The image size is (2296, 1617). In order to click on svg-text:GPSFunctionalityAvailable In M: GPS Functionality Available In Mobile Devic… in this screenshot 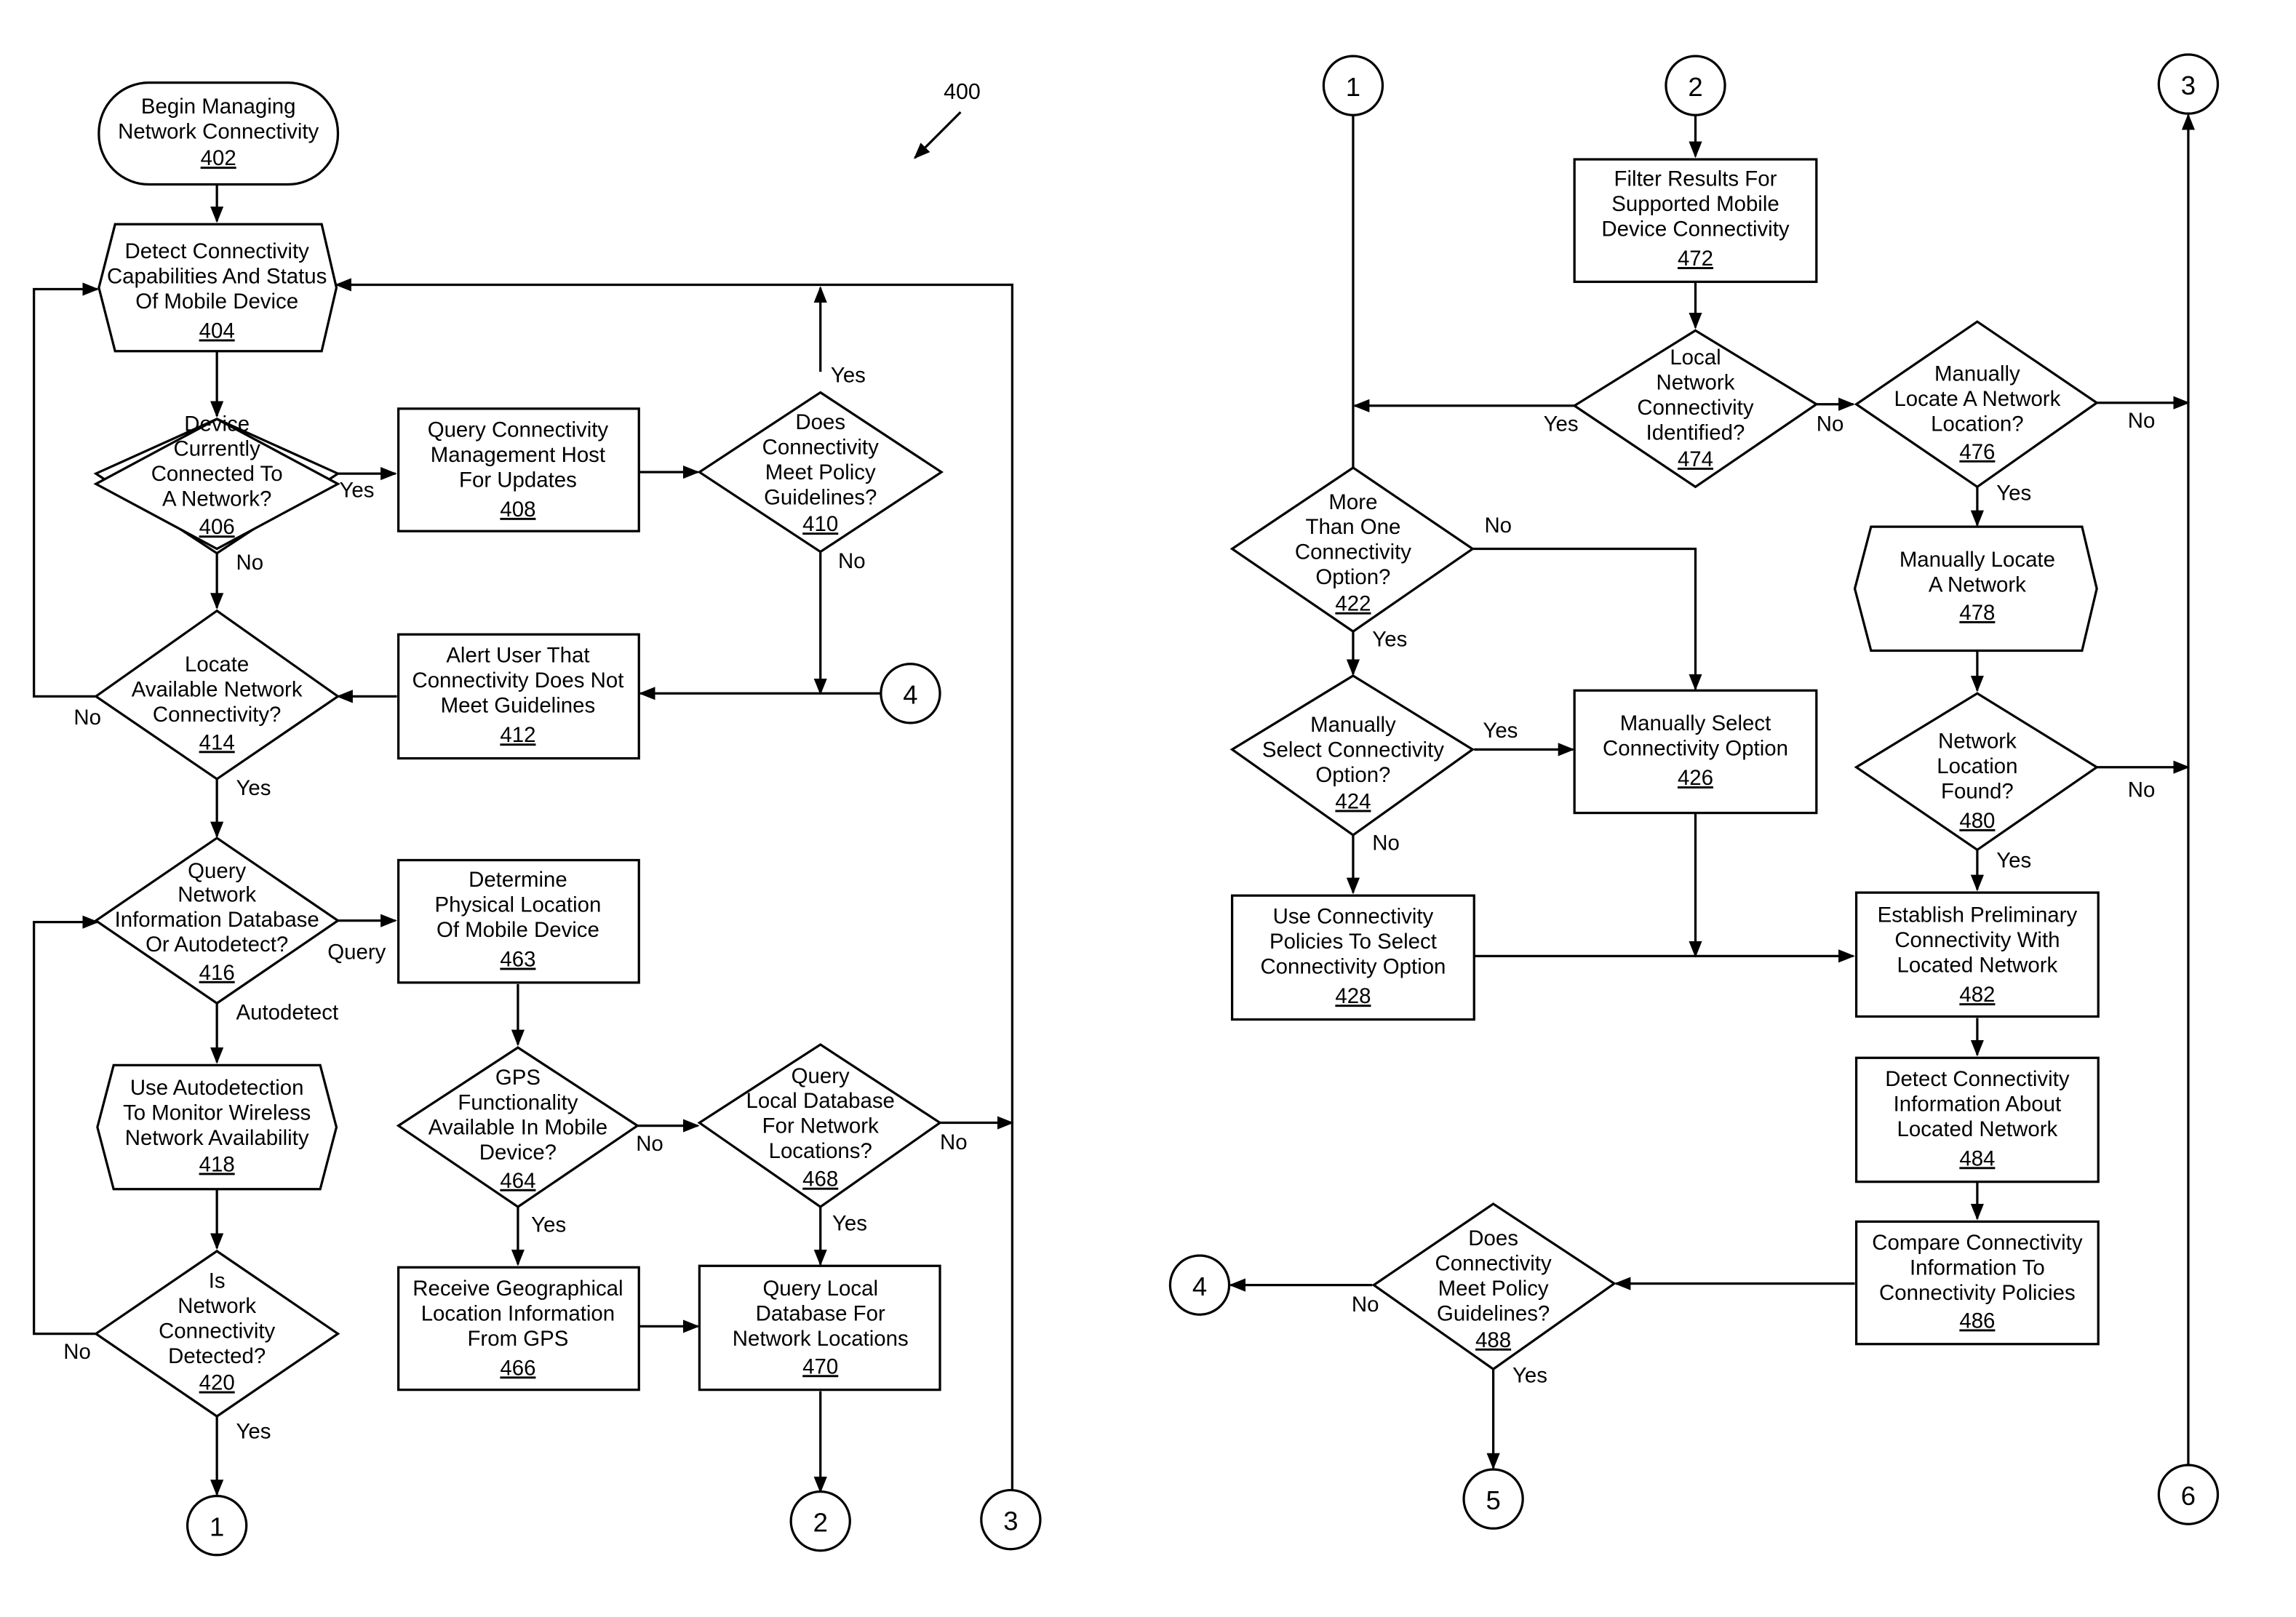, I will do `click(517, 1129)`.